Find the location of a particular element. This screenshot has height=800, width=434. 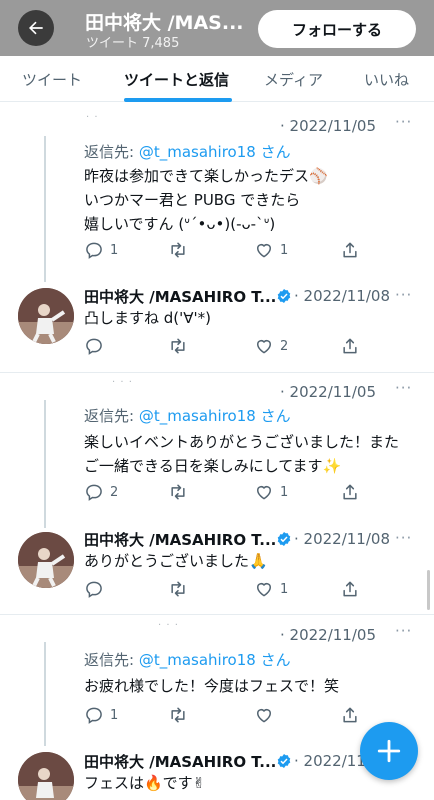

back-button is located at coordinates (36, 28).